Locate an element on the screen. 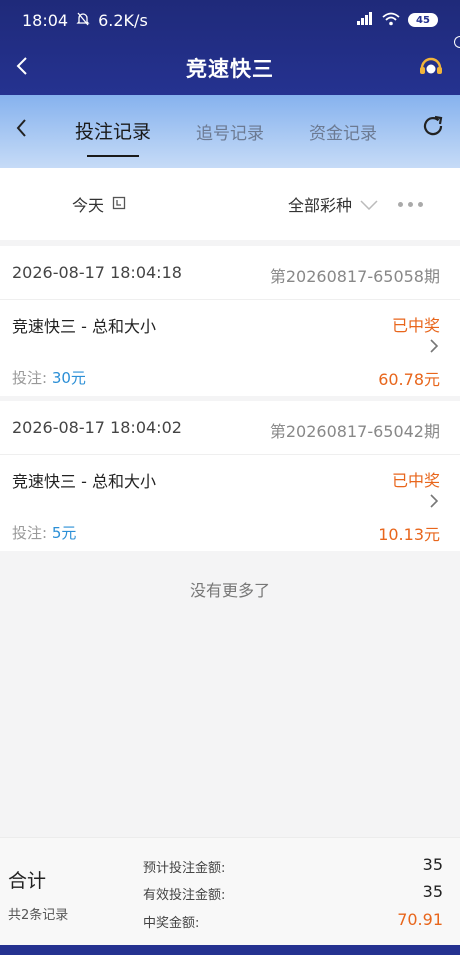  valid-bet-row: 有效投注金额: 35 is located at coordinates (293, 892).